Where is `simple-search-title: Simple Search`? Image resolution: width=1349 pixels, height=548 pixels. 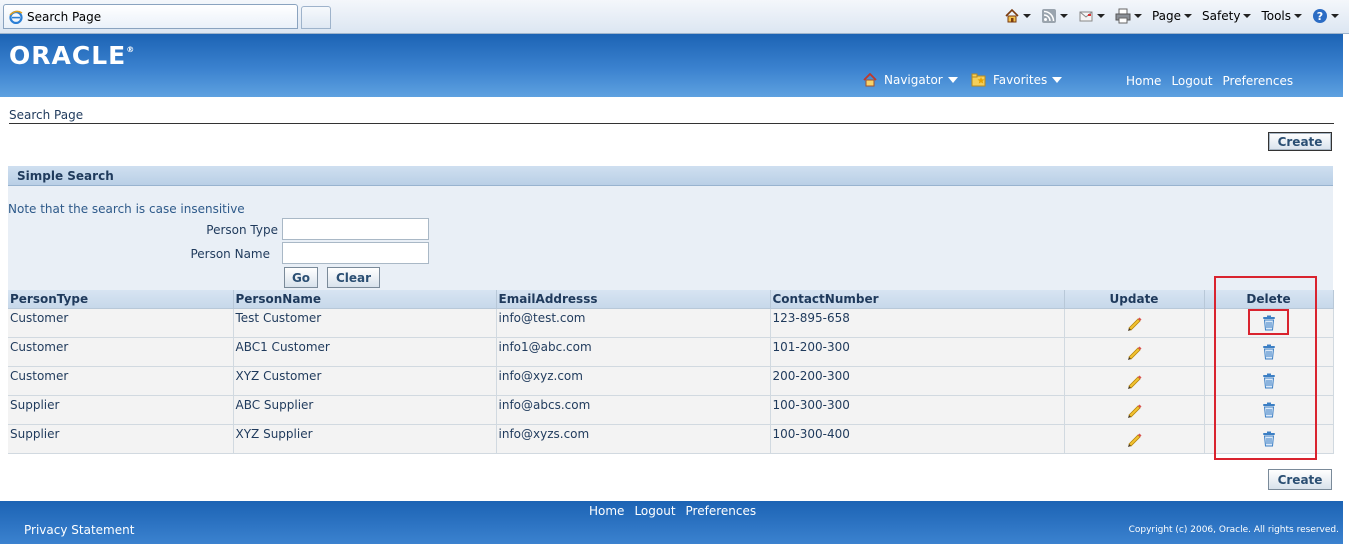 simple-search-title: Simple Search is located at coordinates (65, 176).